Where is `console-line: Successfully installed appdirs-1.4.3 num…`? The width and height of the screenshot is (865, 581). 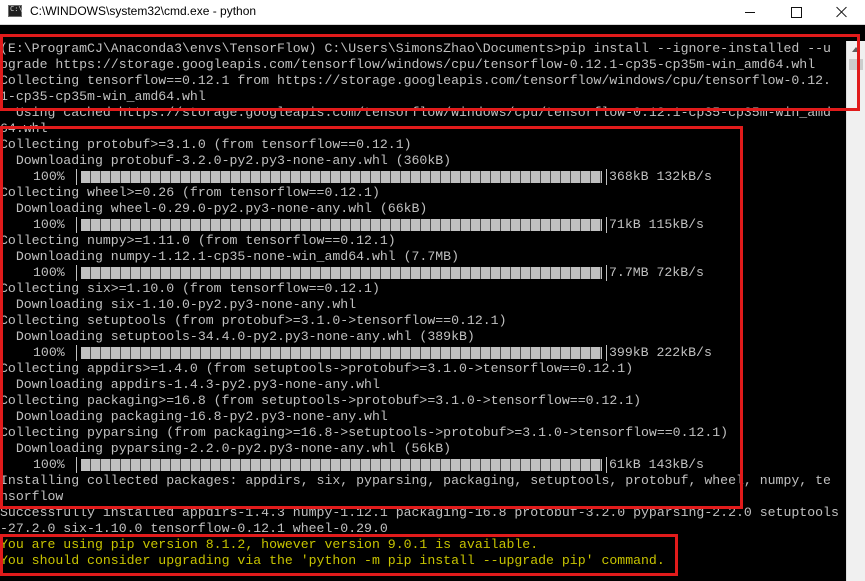 console-line: Successfully installed appdirs-1.4.3 num… is located at coordinates (419, 512).